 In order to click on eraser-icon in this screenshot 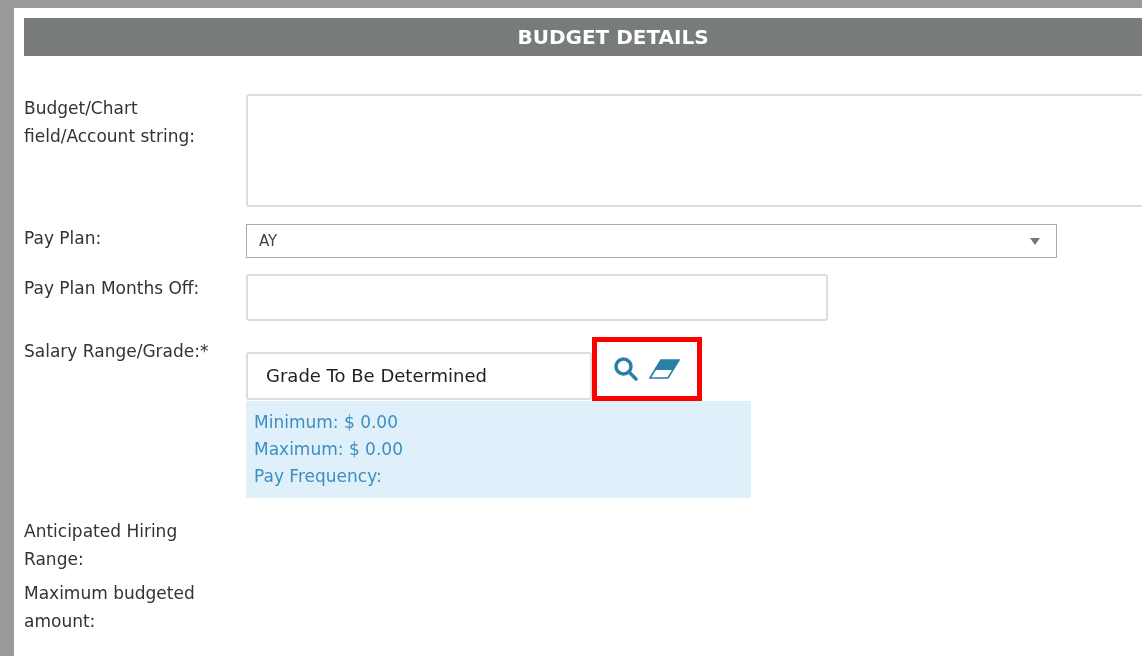, I will do `click(665, 369)`.